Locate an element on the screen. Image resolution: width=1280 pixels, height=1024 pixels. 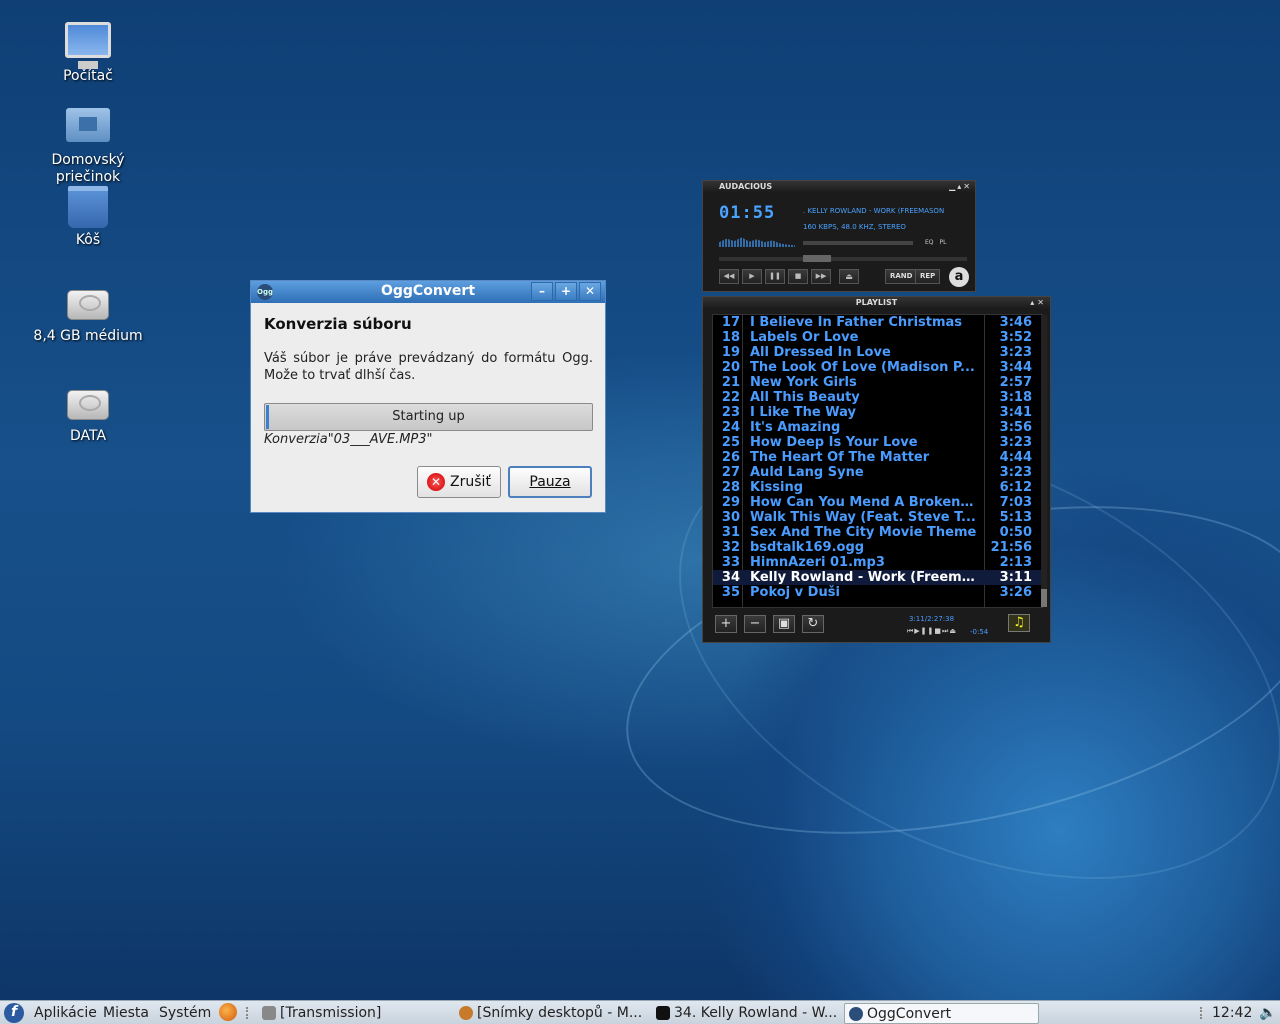
playlist-row: 33 HimnAzeri 01.mp3 2:13 is located at coordinates (877, 562).